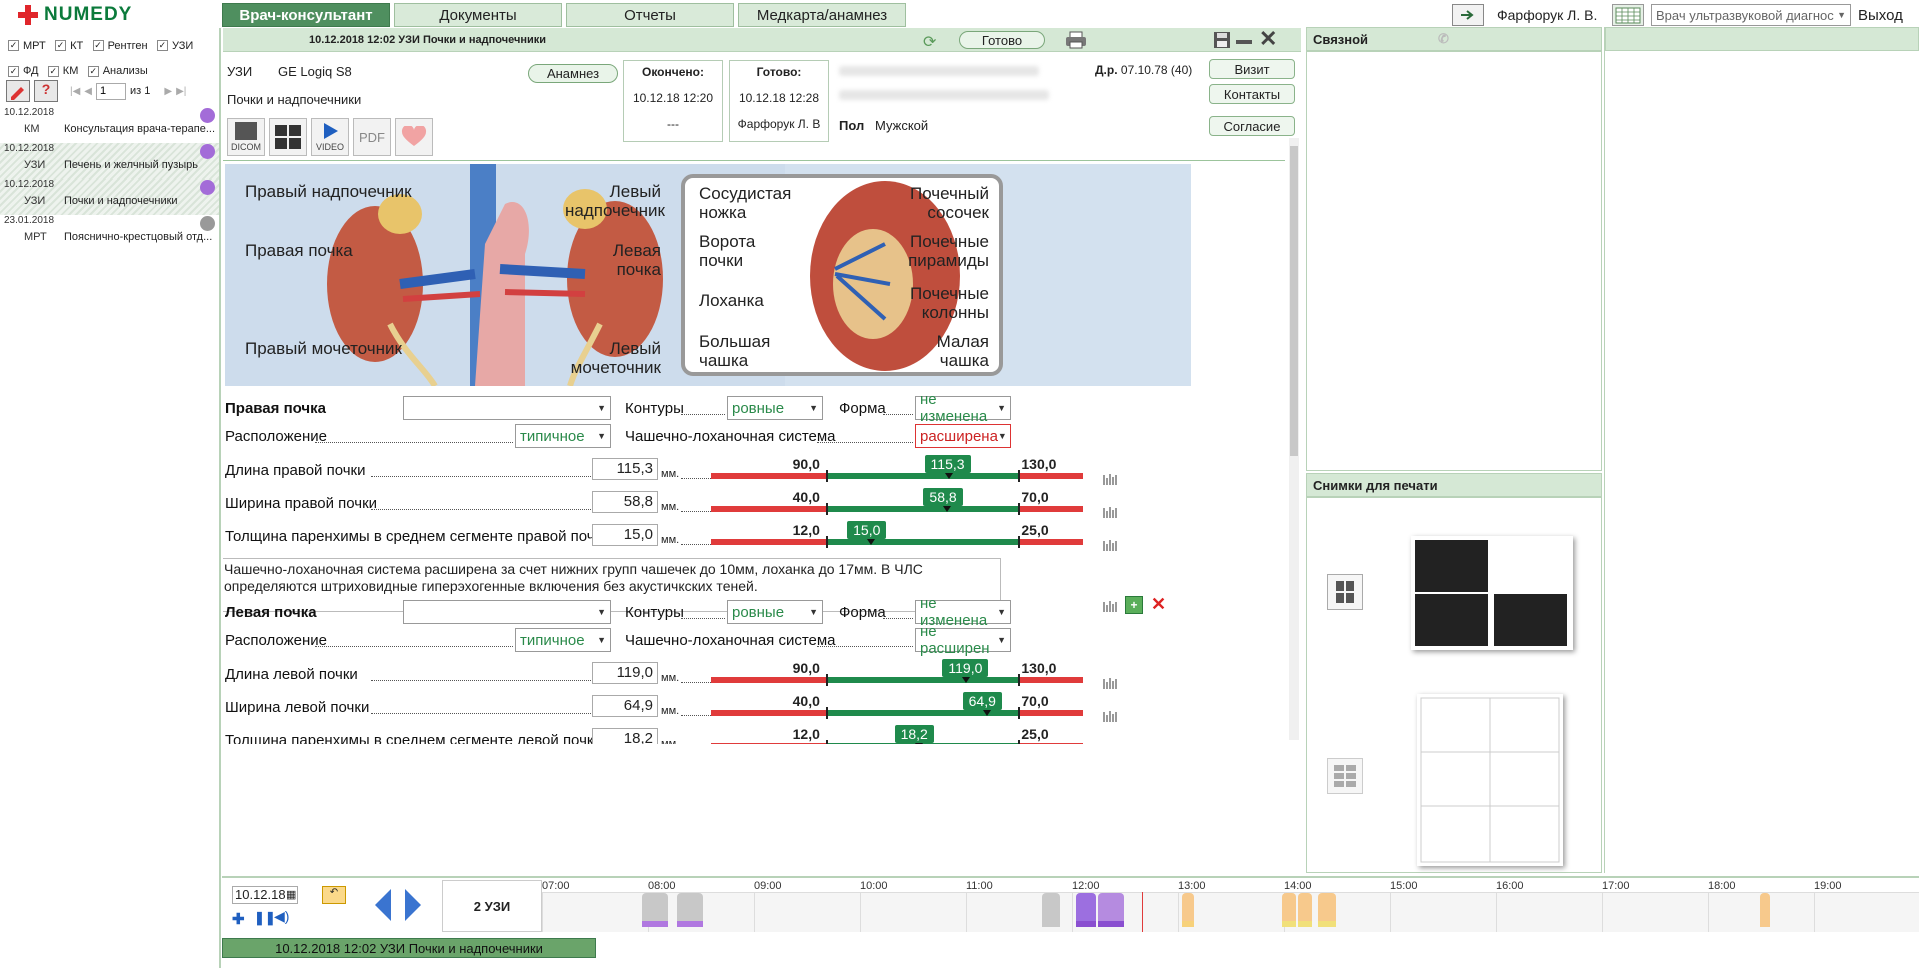  Describe the element at coordinates (1345, 776) in the screenshot. I see `layout-6-icon` at that location.